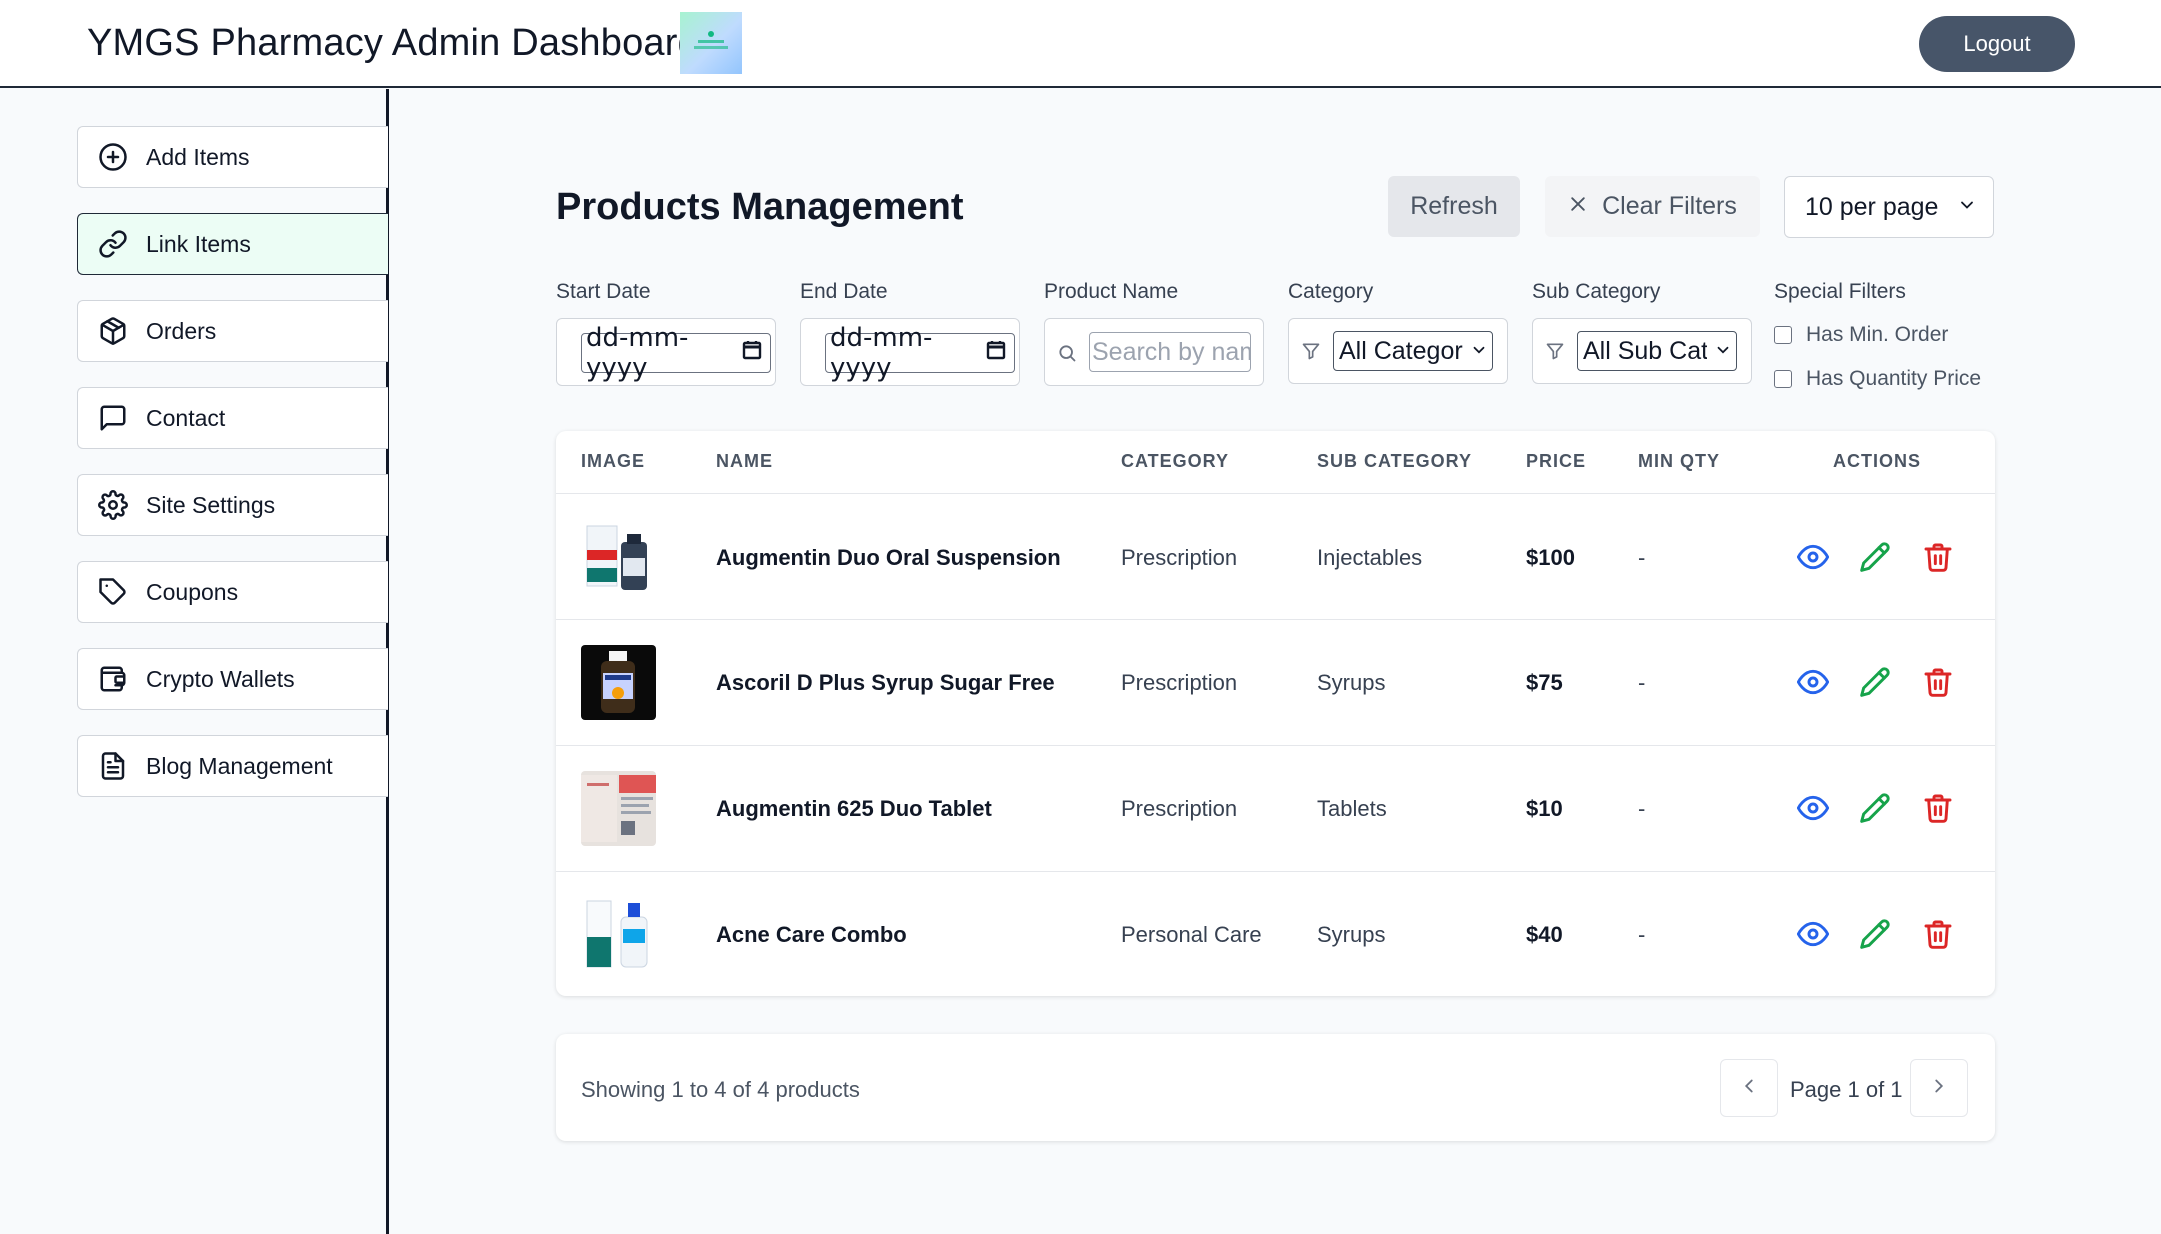  I want to click on category-box: All Categor, so click(1398, 351).